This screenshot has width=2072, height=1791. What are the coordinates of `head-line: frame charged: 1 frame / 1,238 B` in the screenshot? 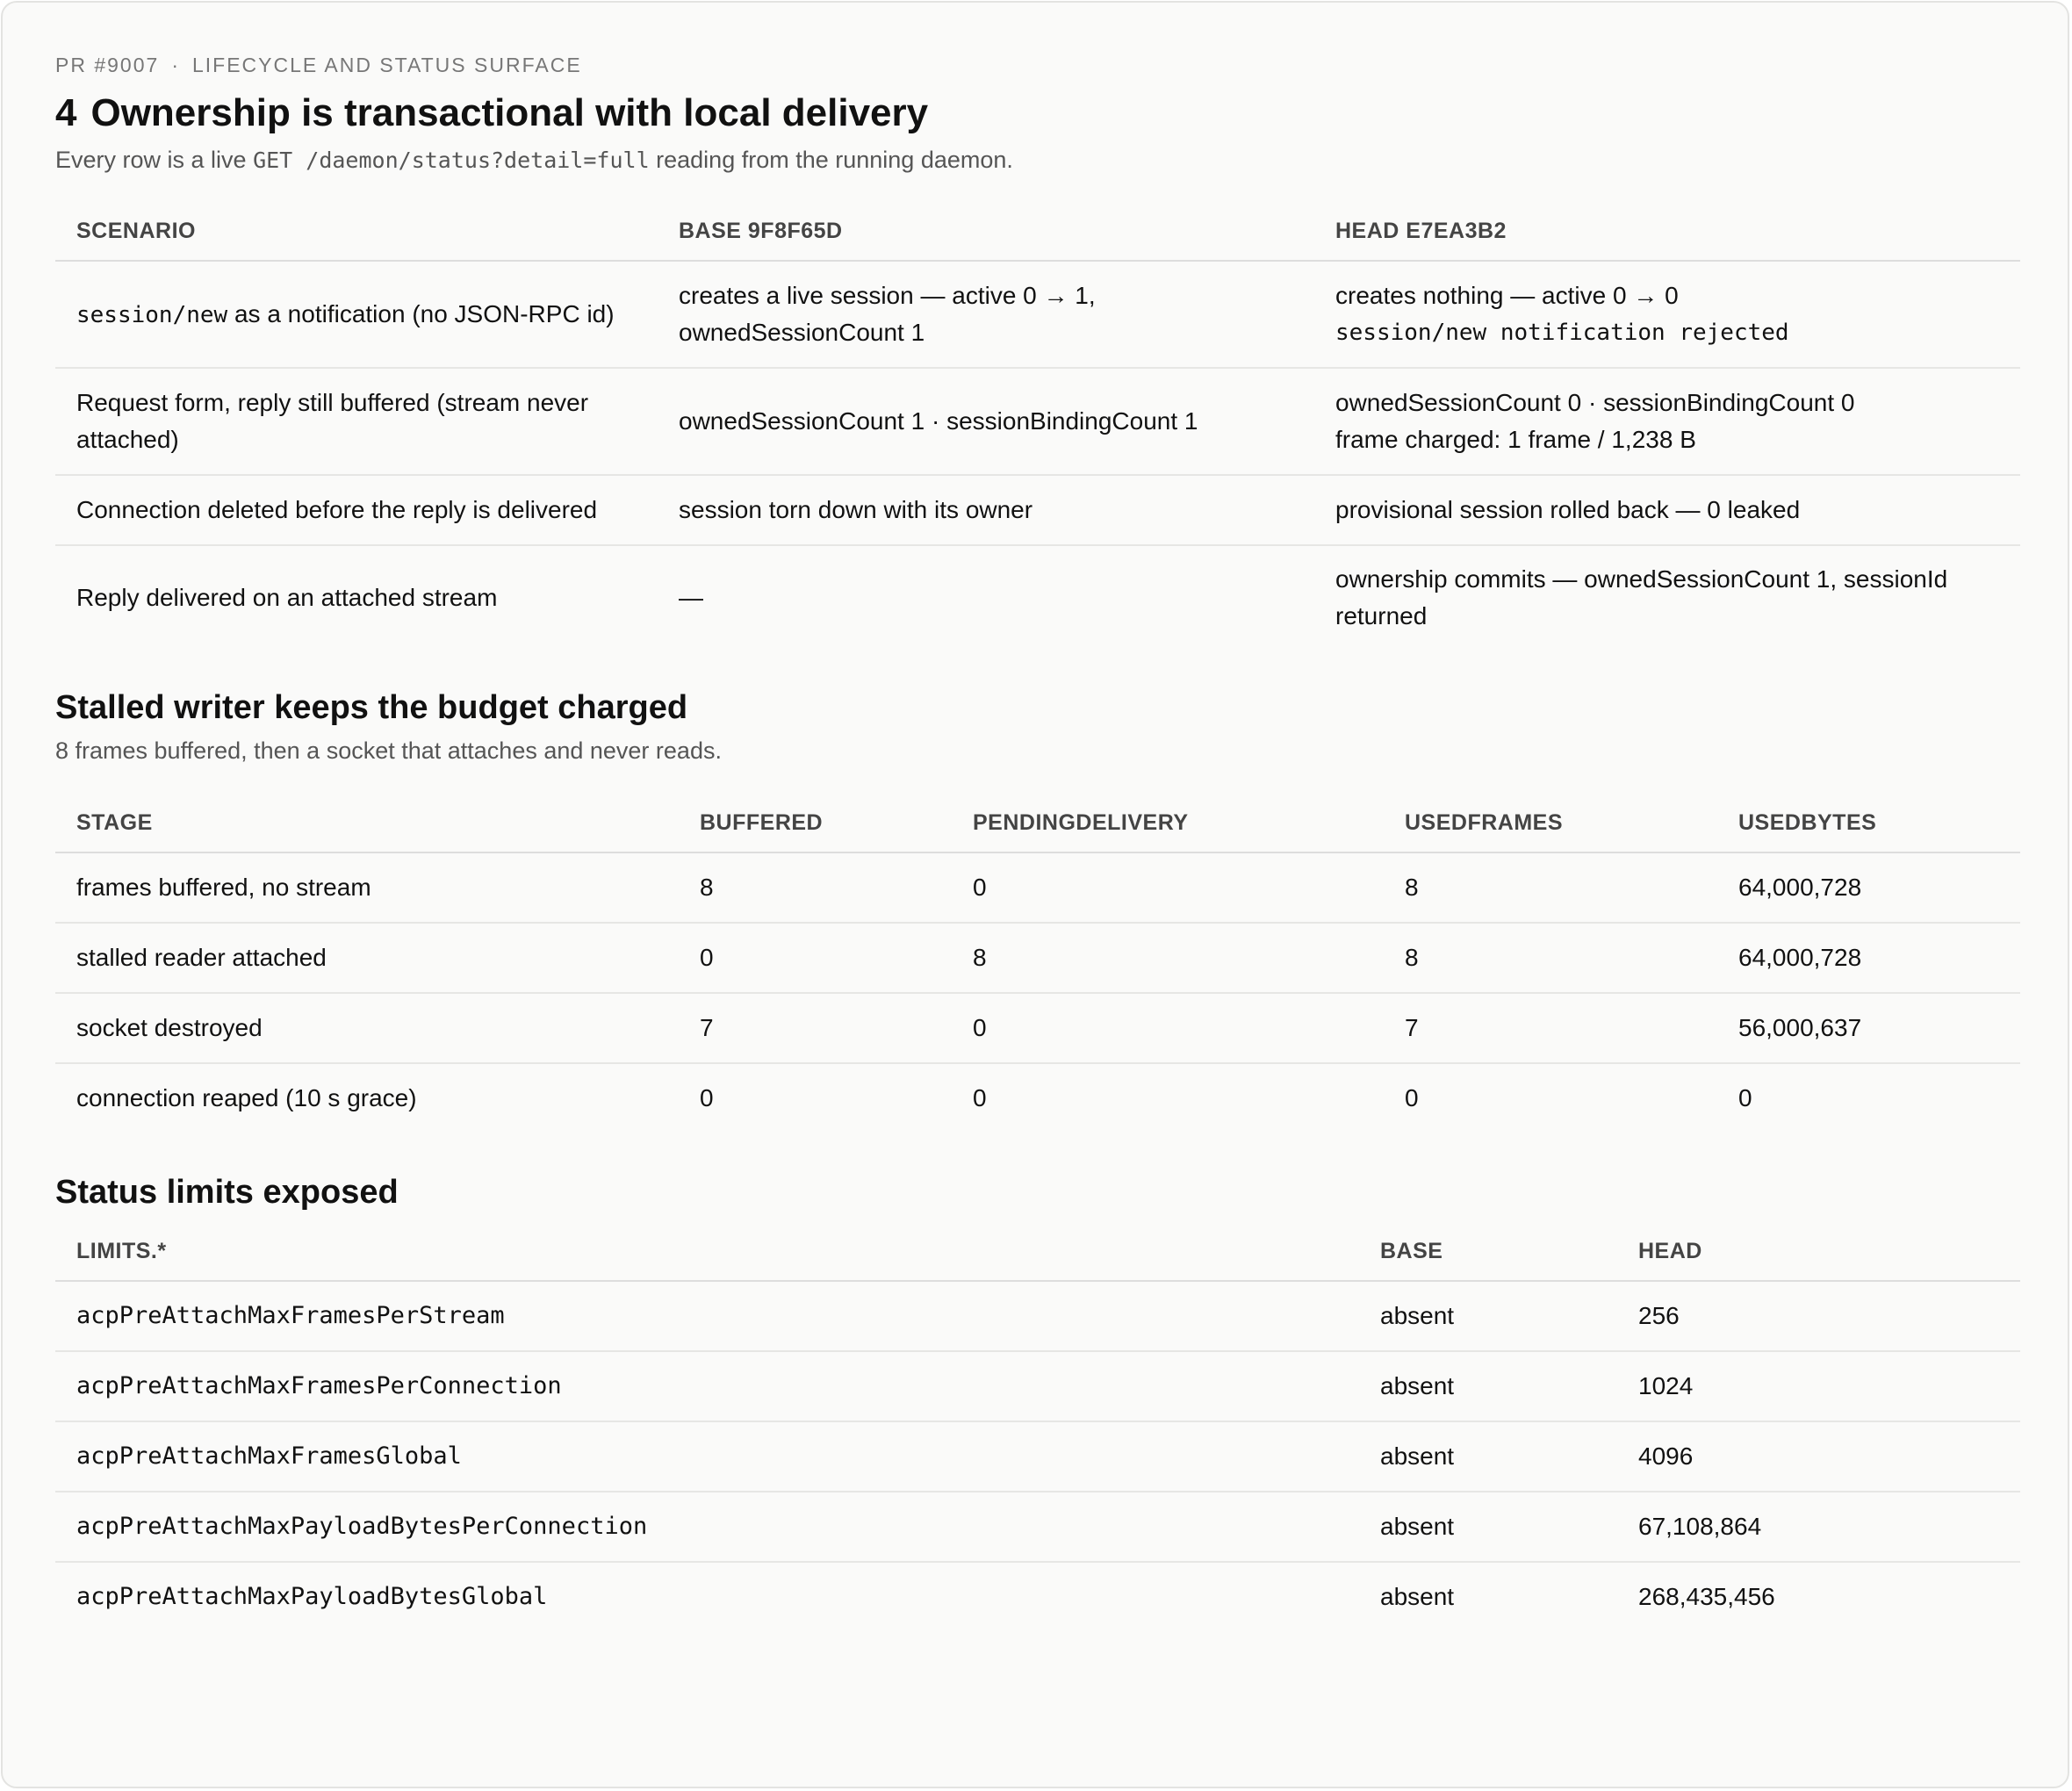 It's located at (1515, 439).